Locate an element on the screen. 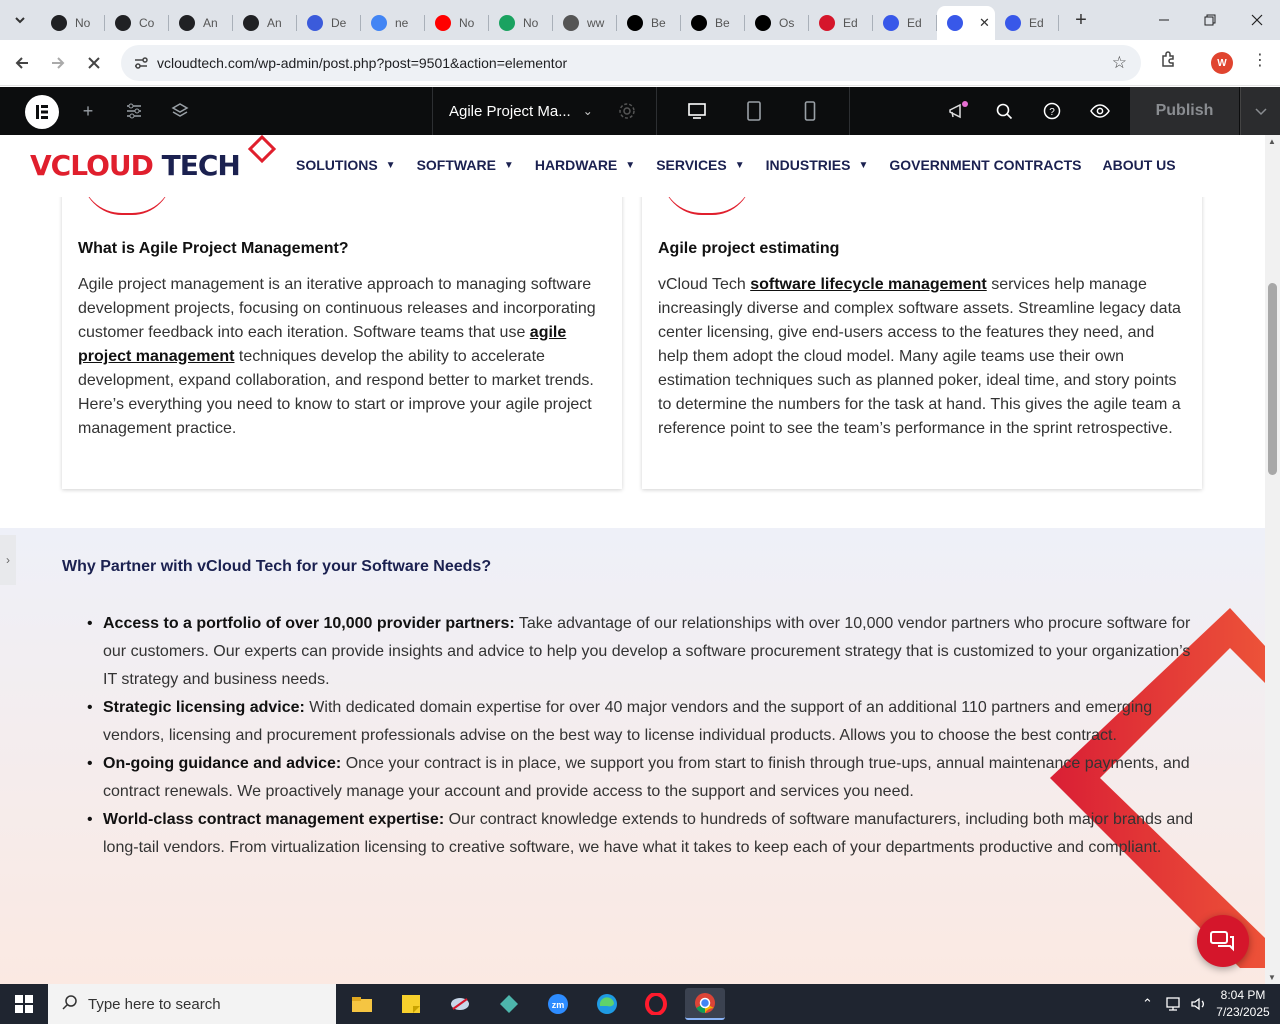 The width and height of the screenshot is (1280, 1024). publish-options-button is located at coordinates (1260, 111).